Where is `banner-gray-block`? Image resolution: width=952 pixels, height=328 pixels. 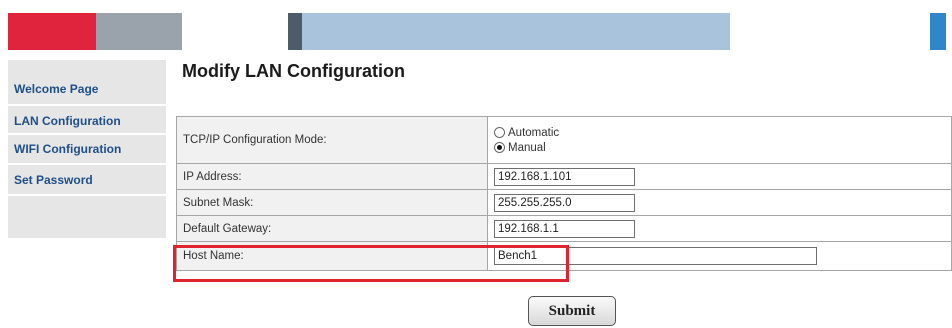
banner-gray-block is located at coordinates (139, 31).